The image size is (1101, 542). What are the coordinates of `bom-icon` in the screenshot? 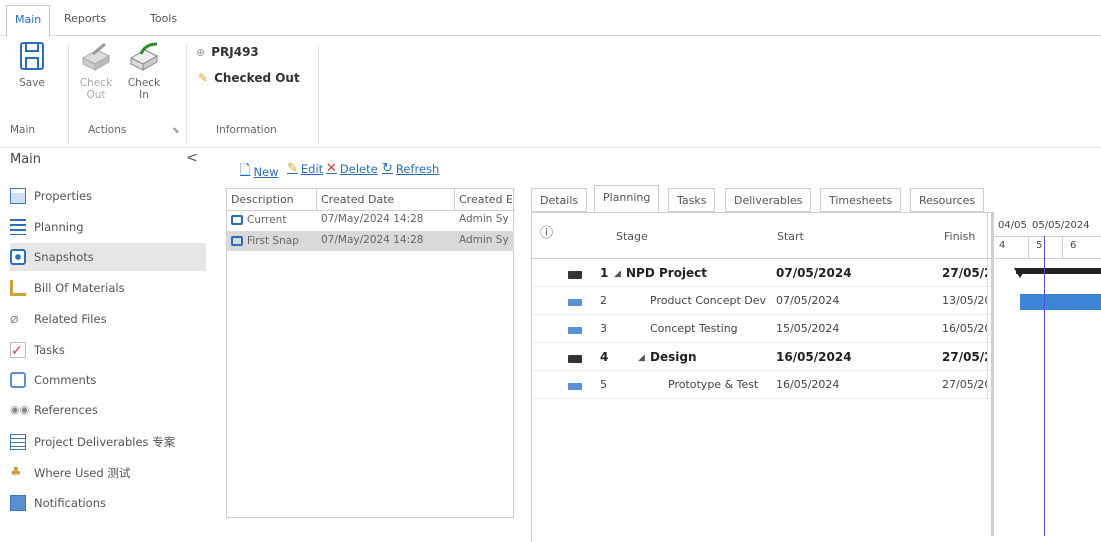 It's located at (18, 288).